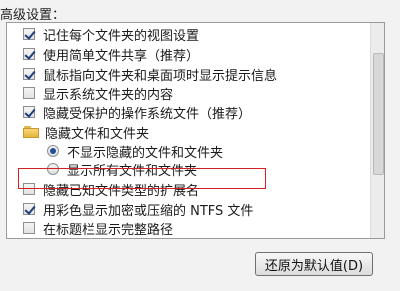  Describe the element at coordinates (97, 134) in the screenshot. I see `group-label: 隐藏文件和文件夹` at that location.